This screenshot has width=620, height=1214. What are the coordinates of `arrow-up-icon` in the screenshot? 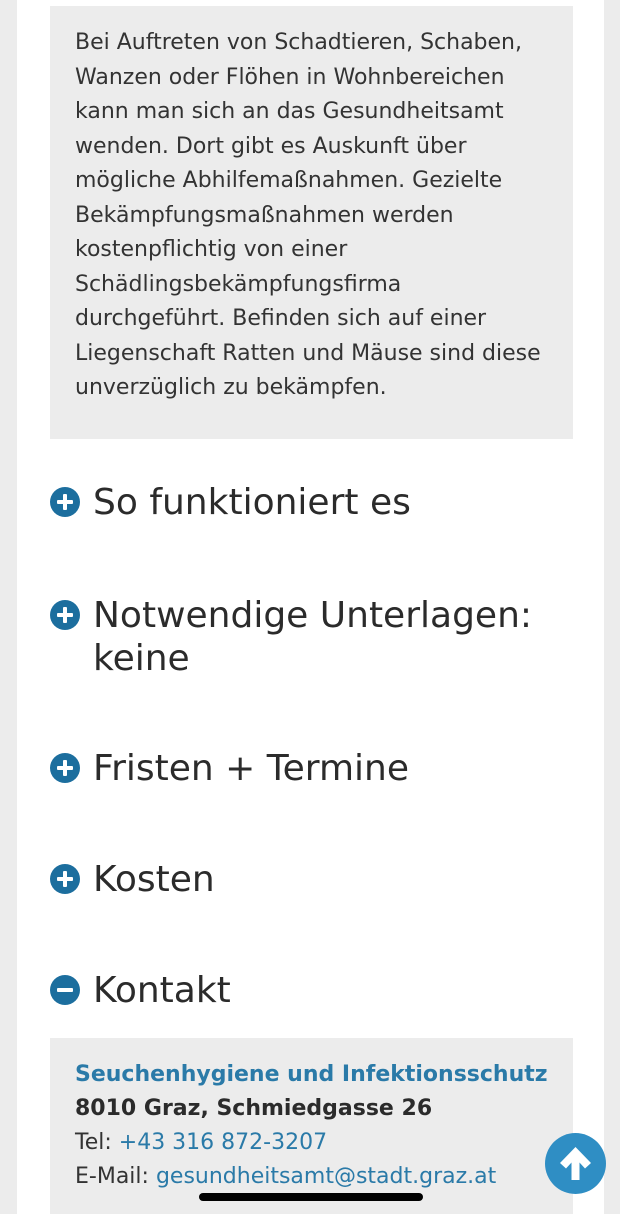 It's located at (575, 1163).